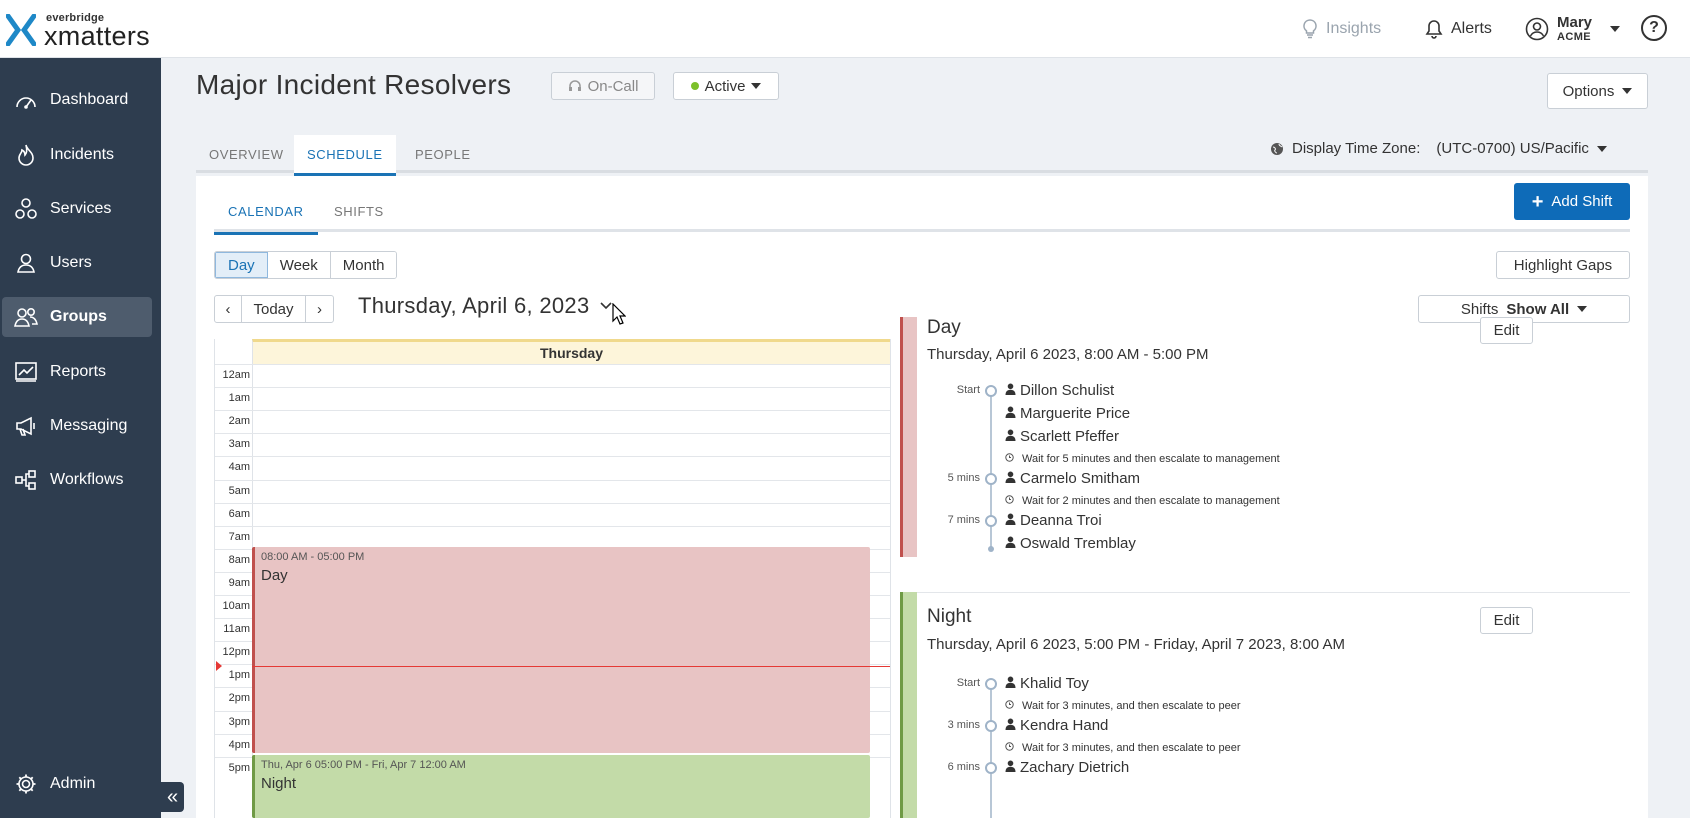 This screenshot has height=818, width=1690. I want to click on oncall-button: On-Call, so click(603, 86).